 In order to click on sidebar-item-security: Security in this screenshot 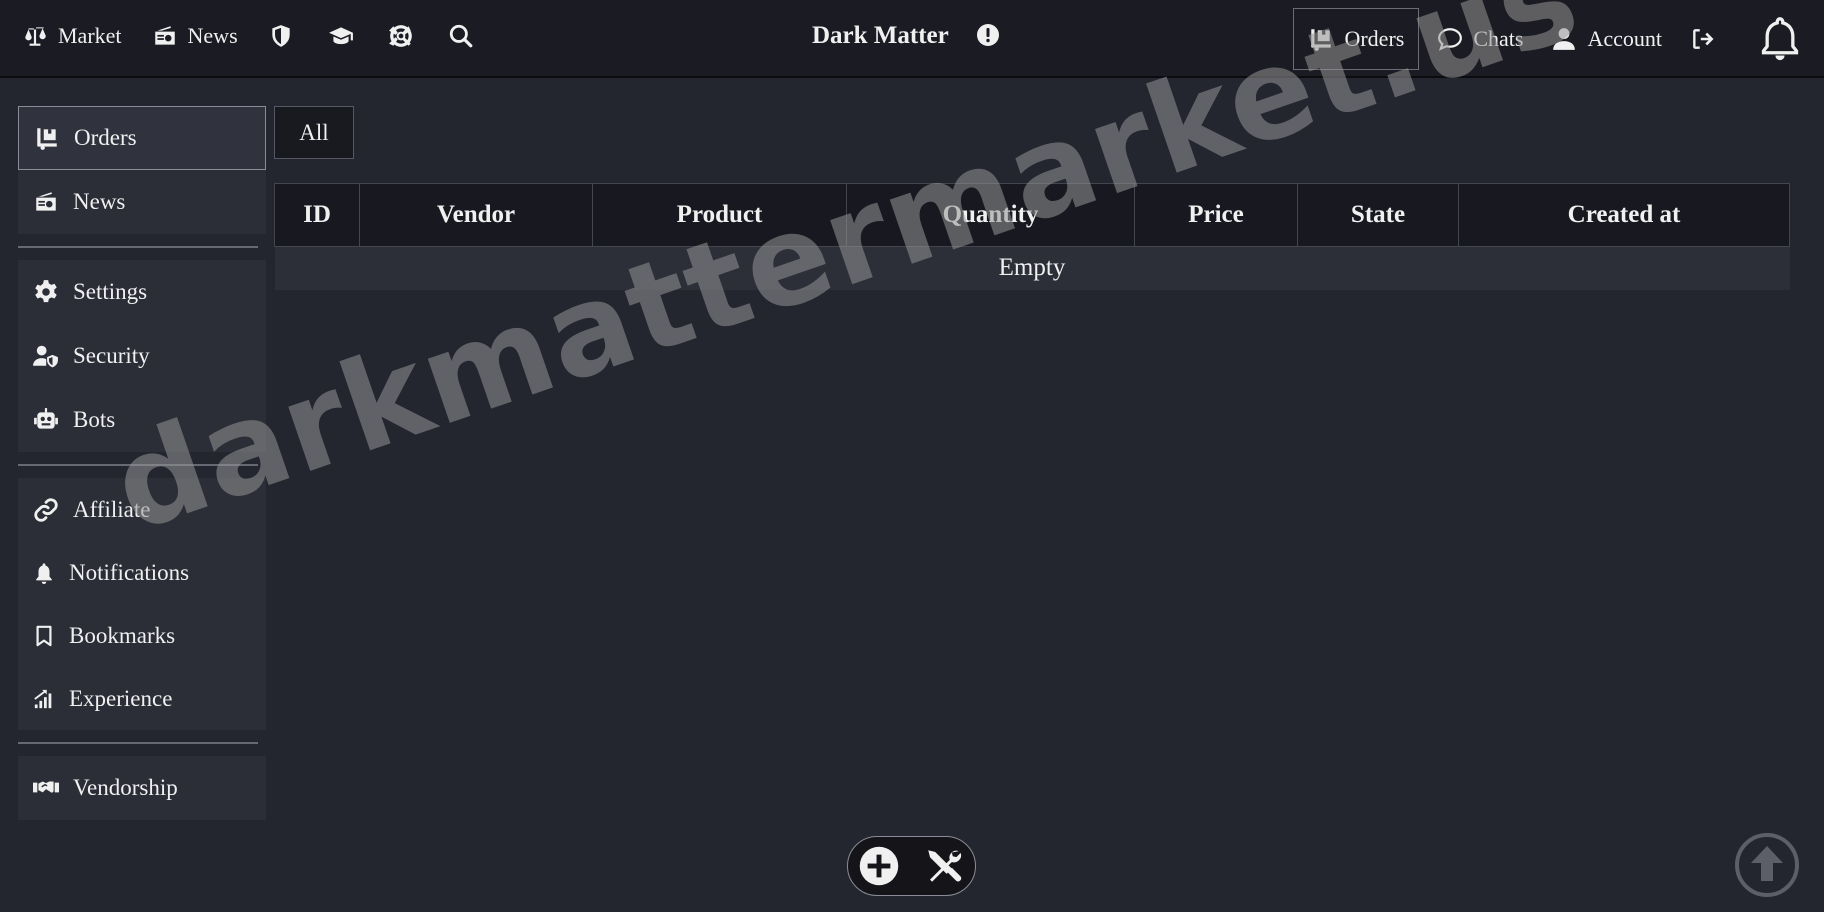, I will do `click(142, 356)`.